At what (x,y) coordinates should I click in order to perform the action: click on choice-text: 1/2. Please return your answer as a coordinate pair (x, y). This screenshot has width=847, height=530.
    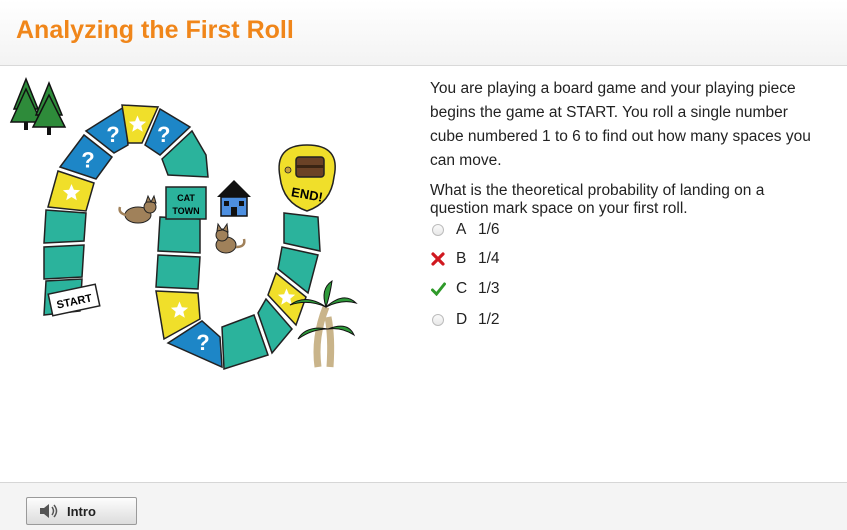
    Looking at the image, I should click on (489, 319).